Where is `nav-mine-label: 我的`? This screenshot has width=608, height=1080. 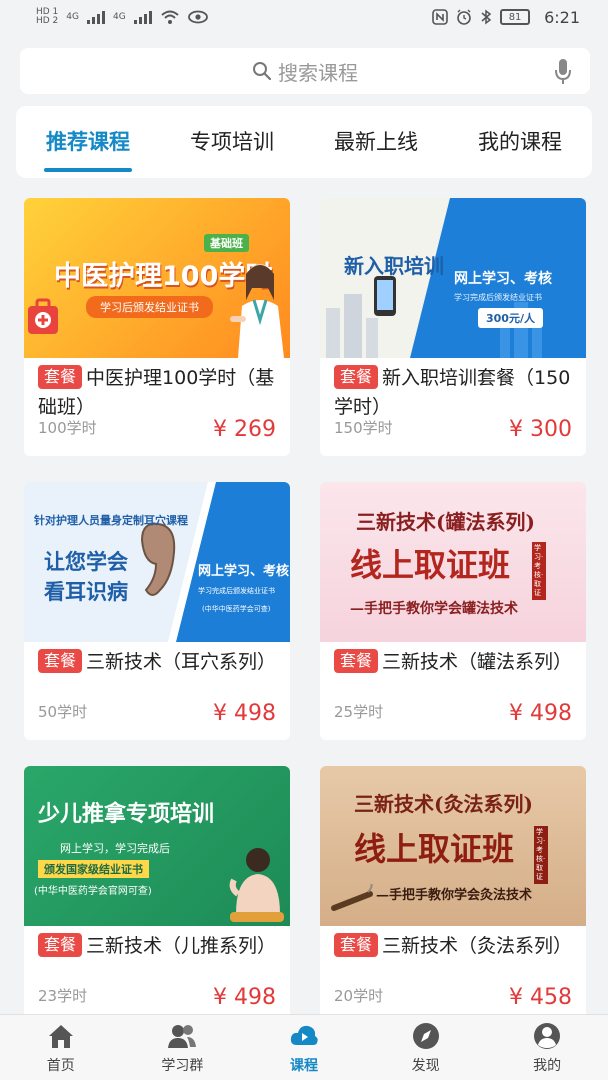 nav-mine-label: 我的 is located at coordinates (547, 1065).